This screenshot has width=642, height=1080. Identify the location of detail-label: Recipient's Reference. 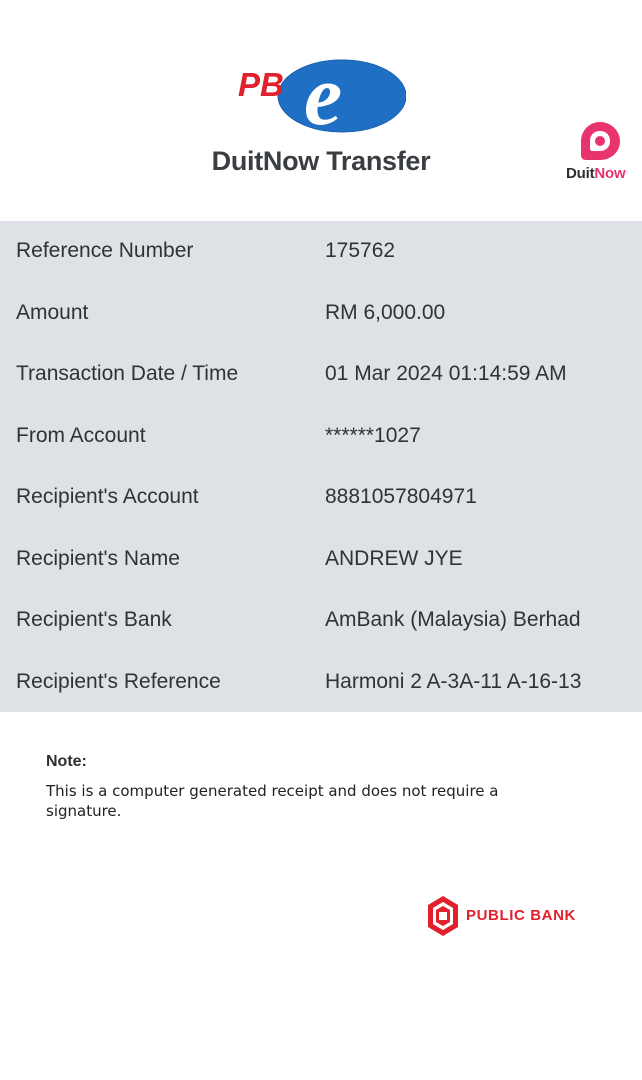
(118, 681).